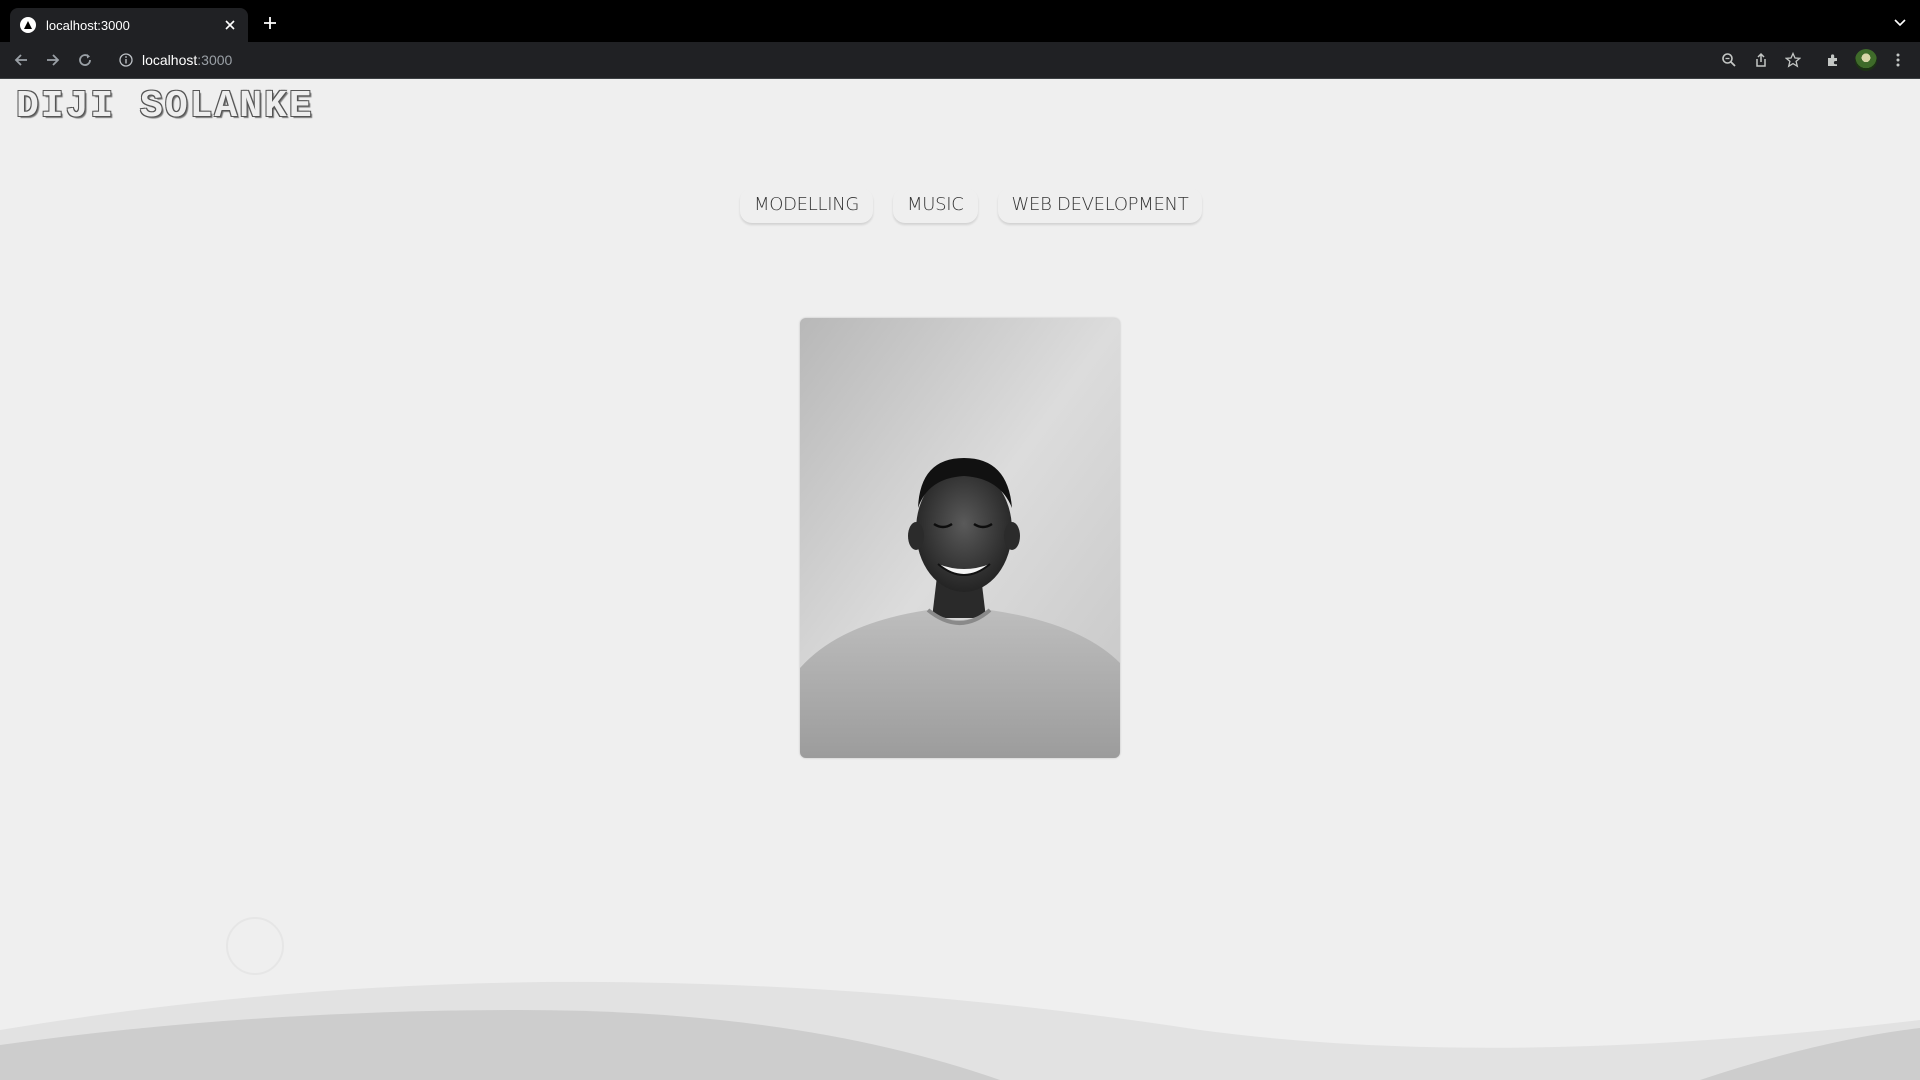 This screenshot has height=1080, width=1920. What do you see at coordinates (53, 60) in the screenshot?
I see `forward-arrow-icon` at bounding box center [53, 60].